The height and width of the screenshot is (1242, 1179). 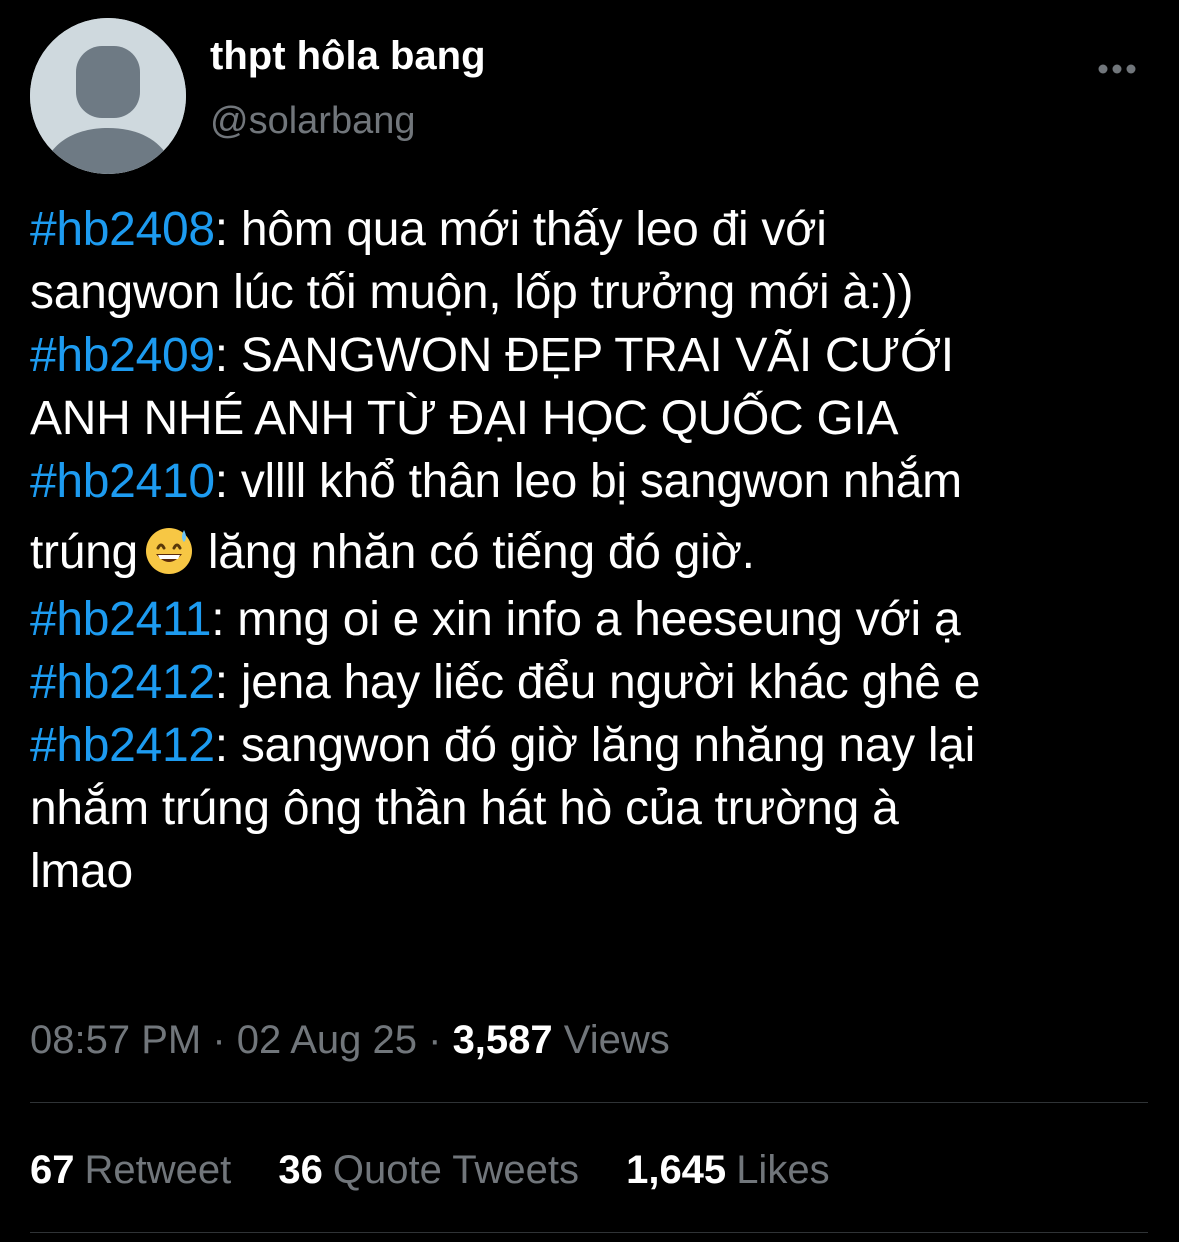 What do you see at coordinates (1117, 69) in the screenshot?
I see `more-options-icon` at bounding box center [1117, 69].